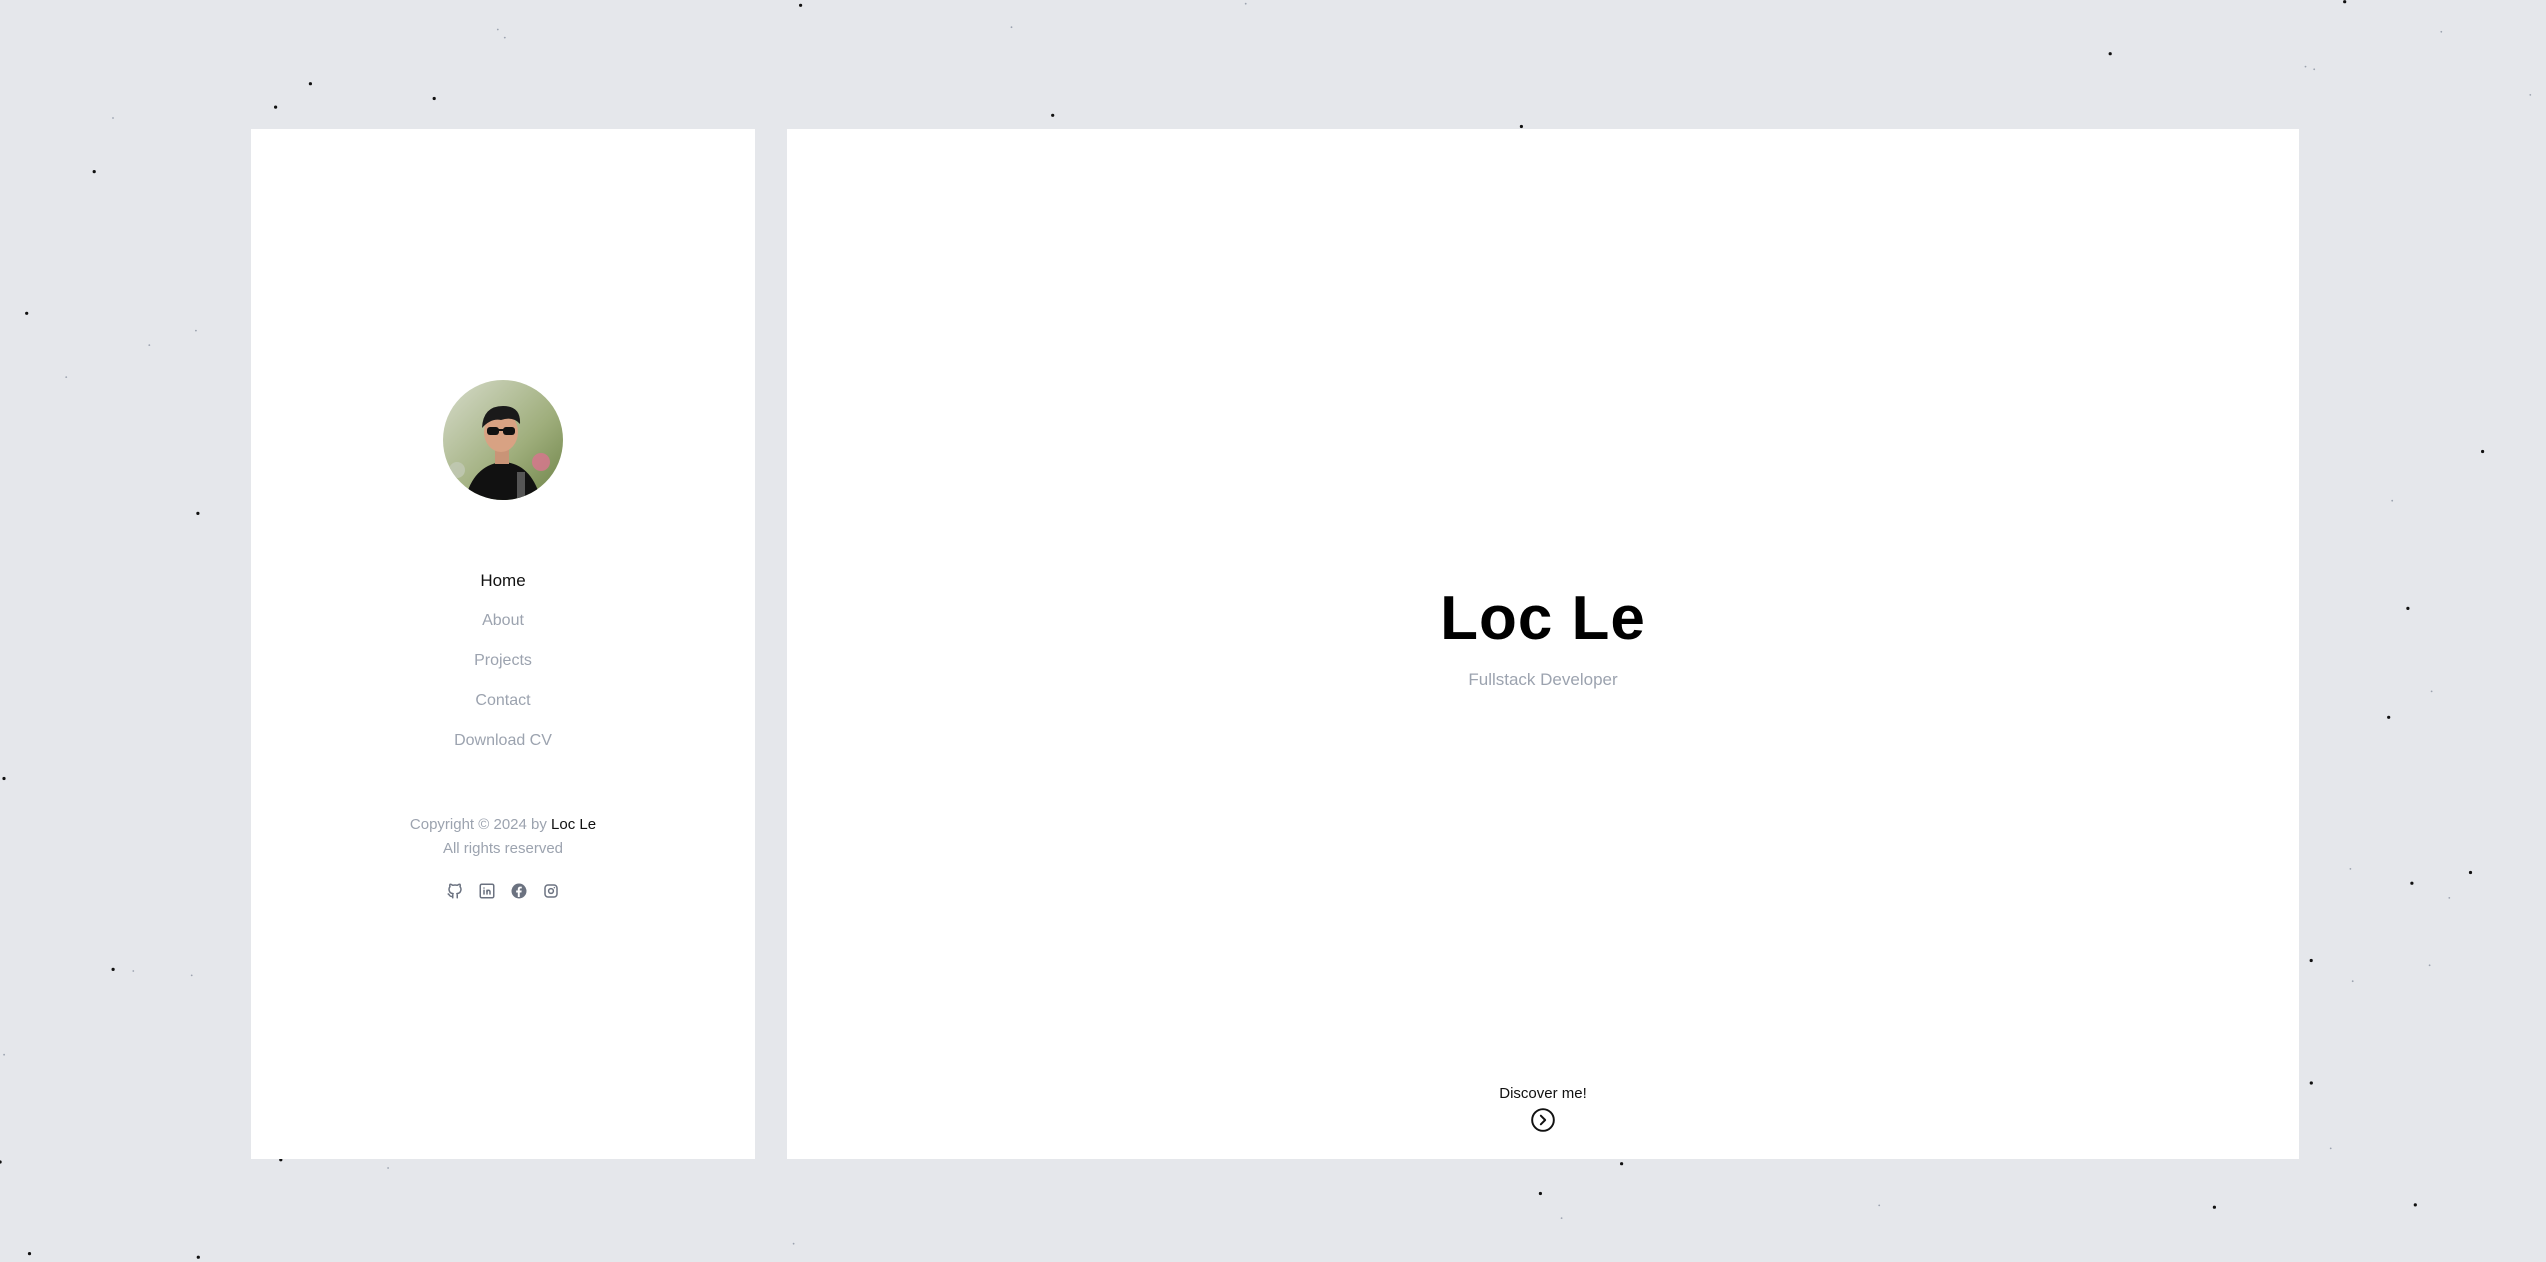 This screenshot has width=2546, height=1262. I want to click on nav-item-download-cv: Download CV, so click(503, 741).